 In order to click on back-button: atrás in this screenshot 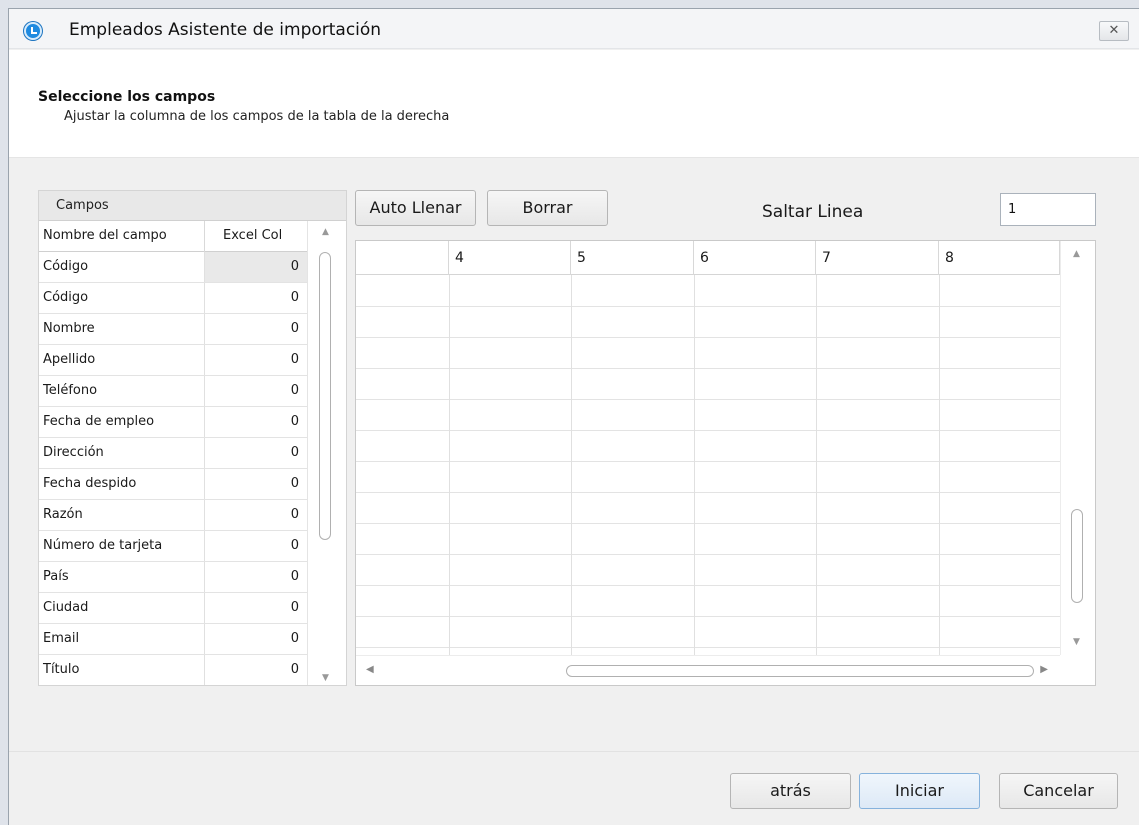, I will do `click(790, 791)`.